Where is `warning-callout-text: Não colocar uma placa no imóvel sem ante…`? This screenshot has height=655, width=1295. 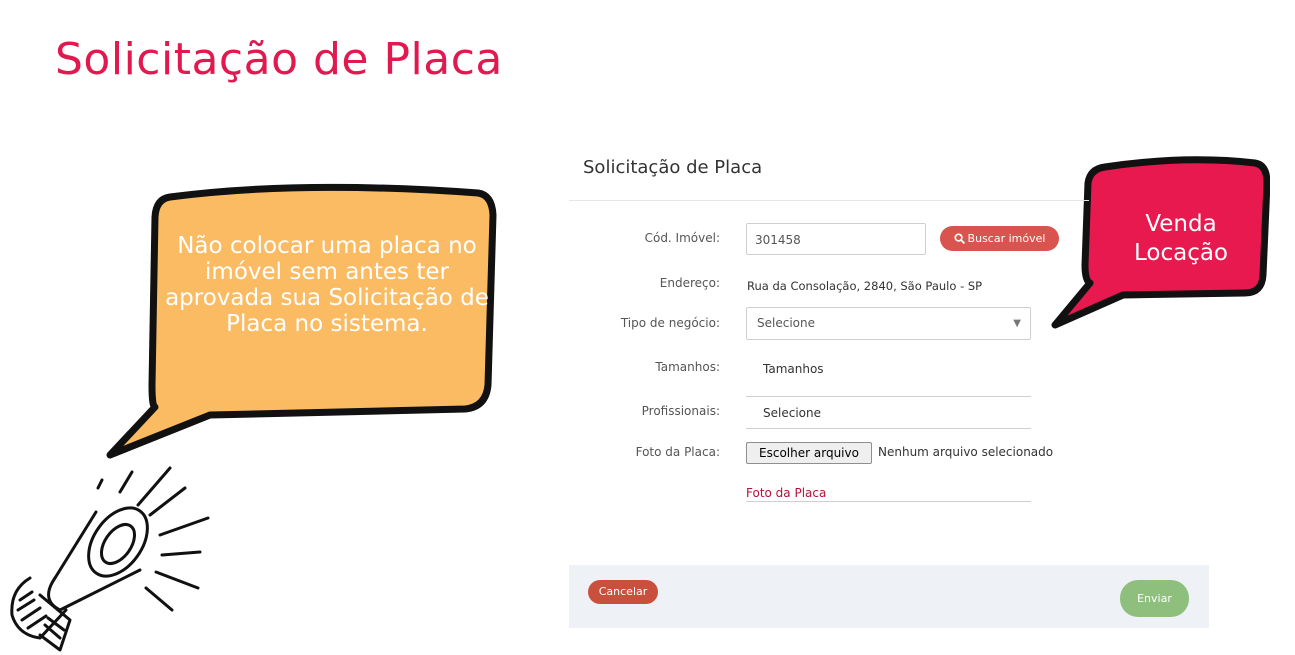
warning-callout-text: Não colocar uma placa no imóvel sem ante… is located at coordinates (327, 285).